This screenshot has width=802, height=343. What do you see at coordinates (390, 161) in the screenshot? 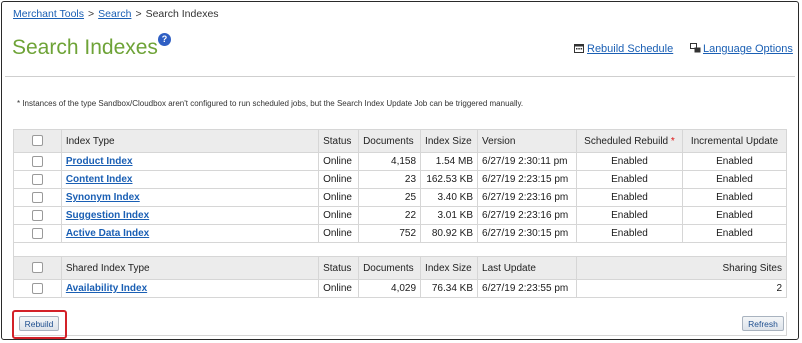
I see `documents-cell: 4,158` at bounding box center [390, 161].